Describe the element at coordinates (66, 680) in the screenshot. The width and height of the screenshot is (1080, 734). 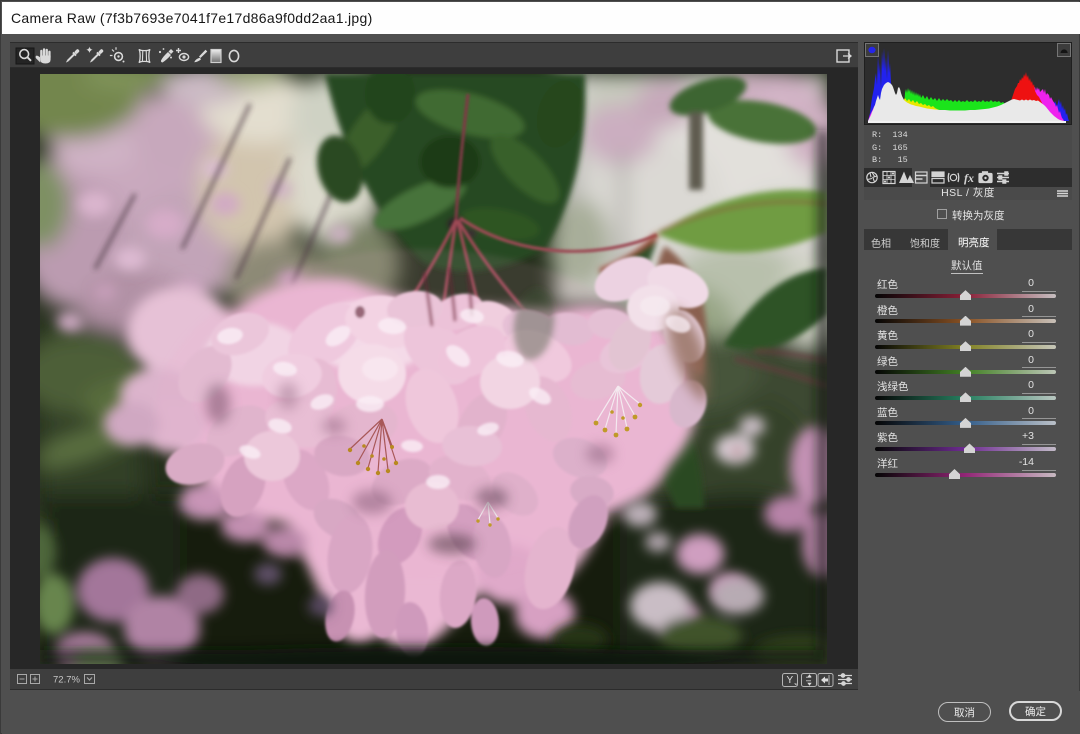
I see `svg-text: 72.7%` at that location.